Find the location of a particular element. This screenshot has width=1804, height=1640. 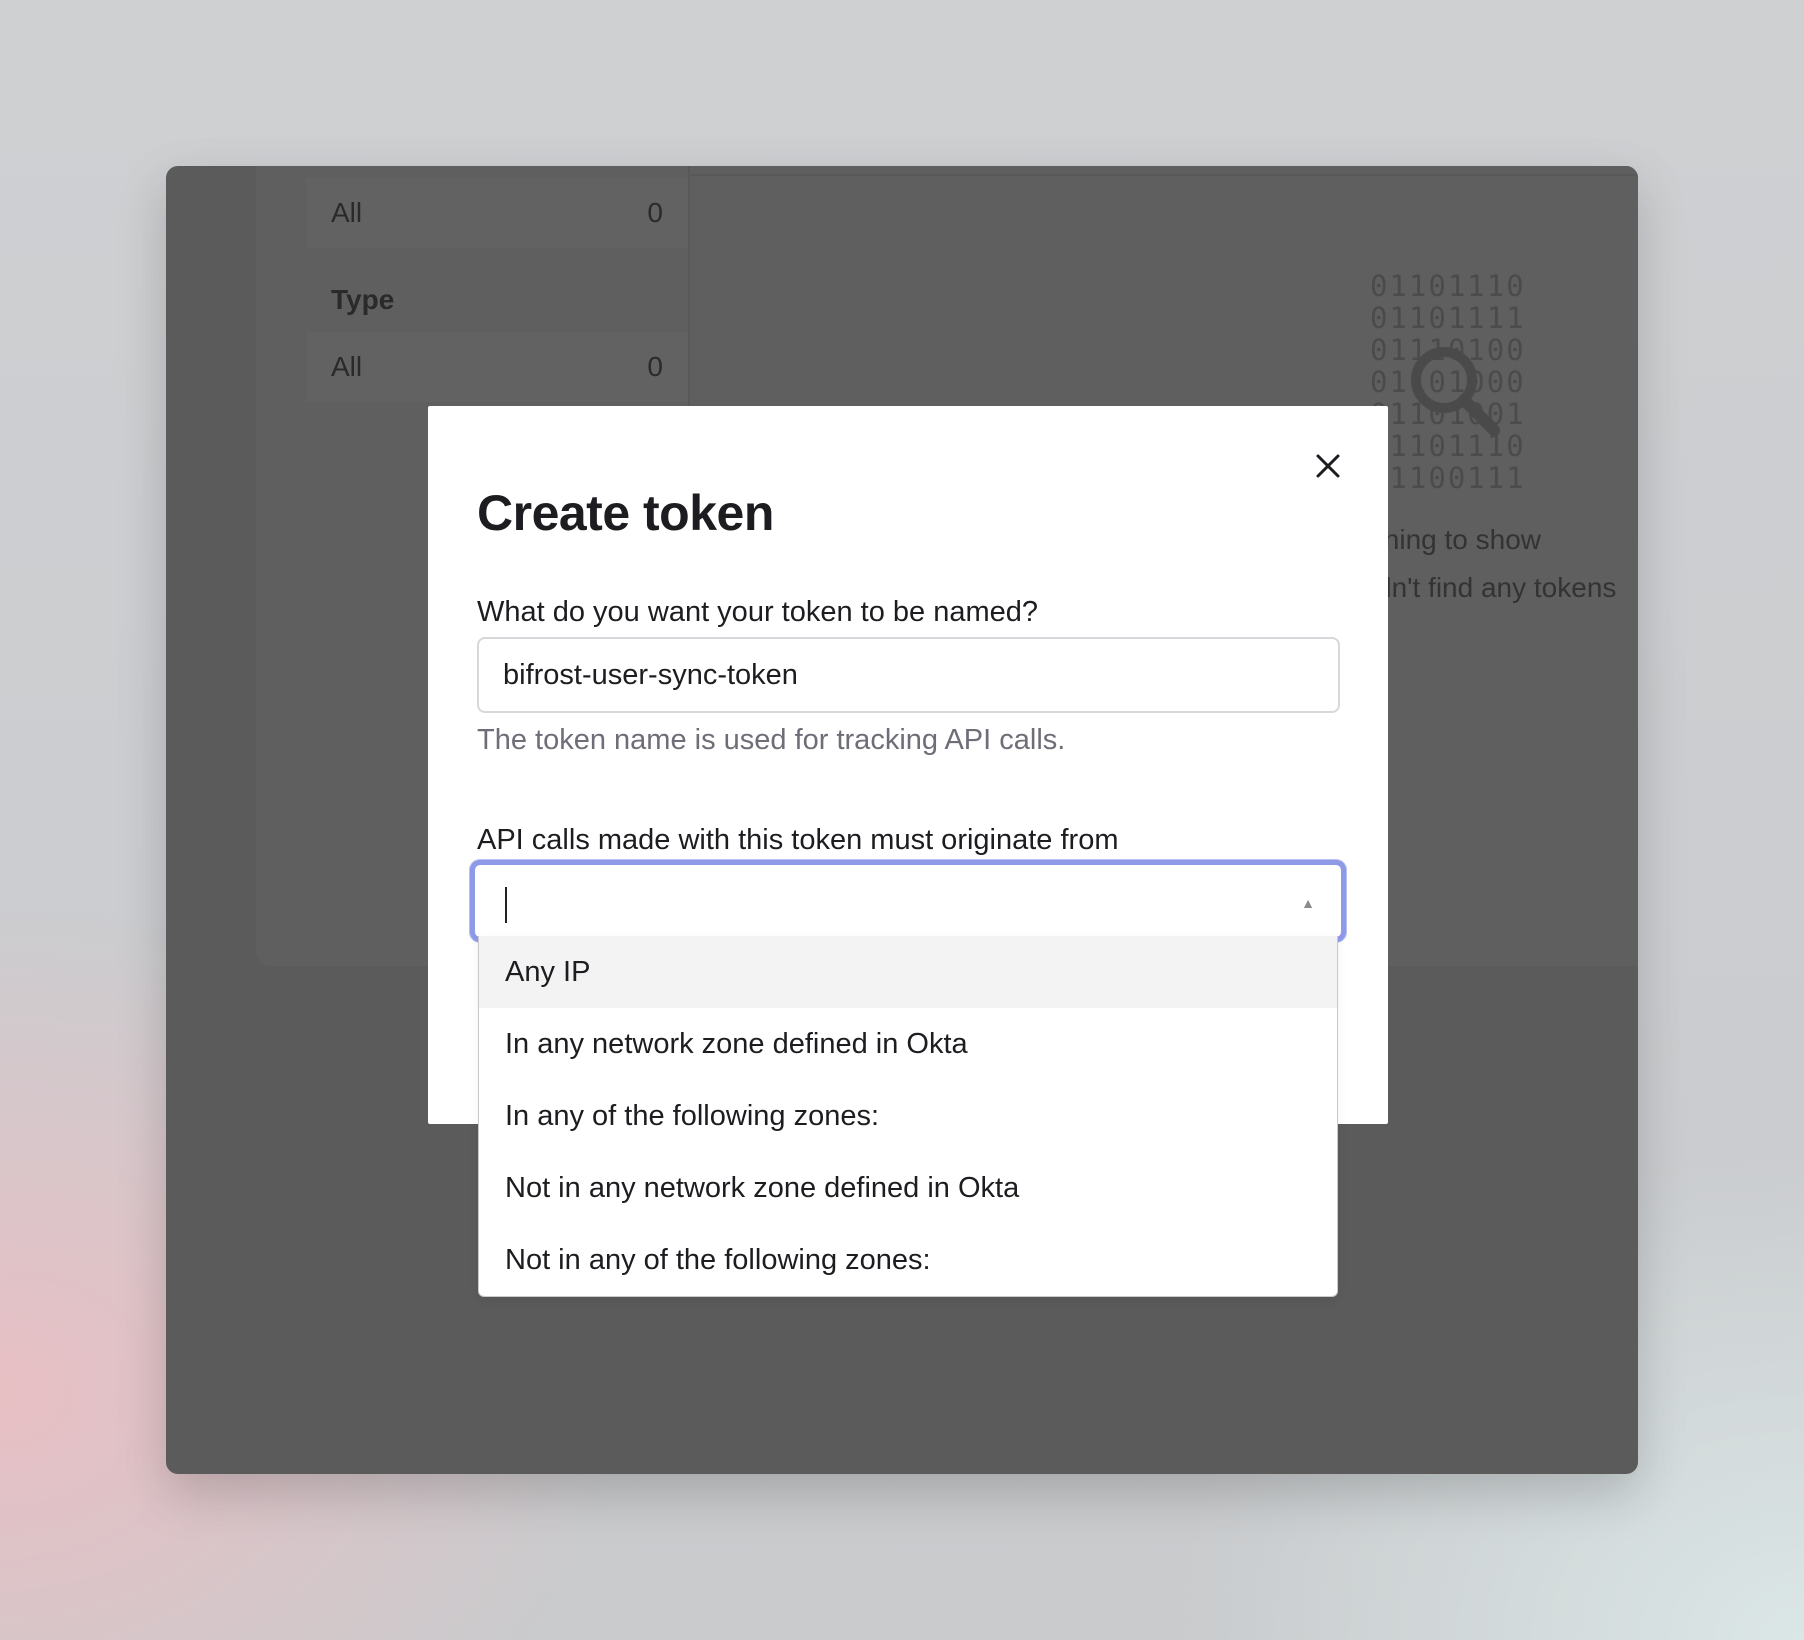

option-any-ip: Any IP is located at coordinates (908, 972).